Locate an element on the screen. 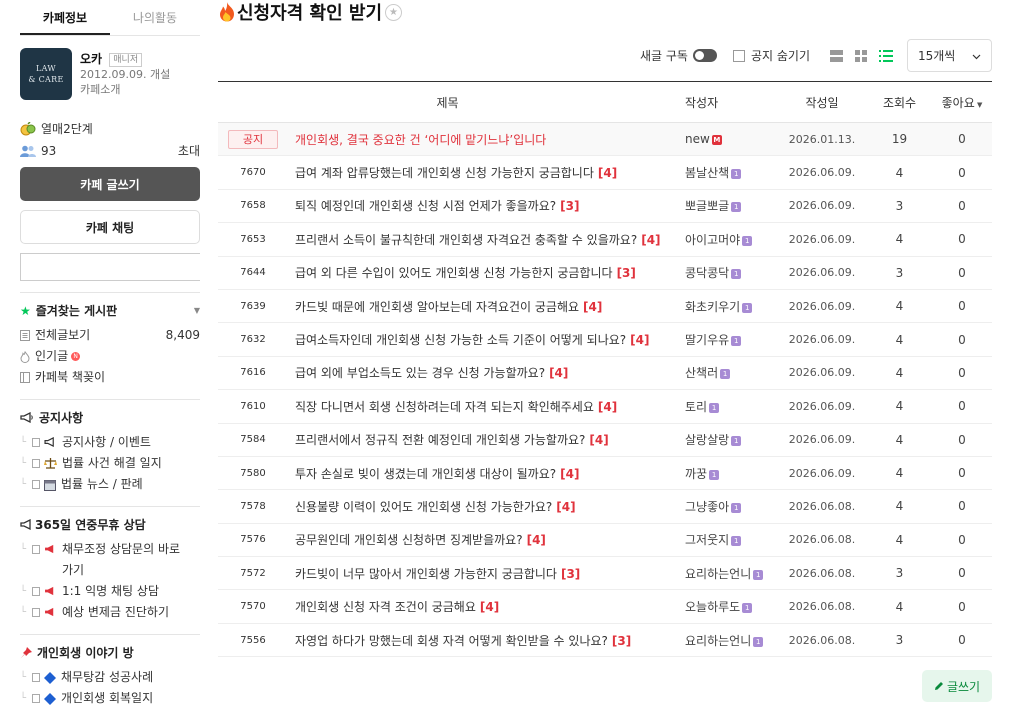 This screenshot has width=1033, height=722. article-title: 개인회생 신청 자격 조건이 궁금해요 is located at coordinates (385, 607).